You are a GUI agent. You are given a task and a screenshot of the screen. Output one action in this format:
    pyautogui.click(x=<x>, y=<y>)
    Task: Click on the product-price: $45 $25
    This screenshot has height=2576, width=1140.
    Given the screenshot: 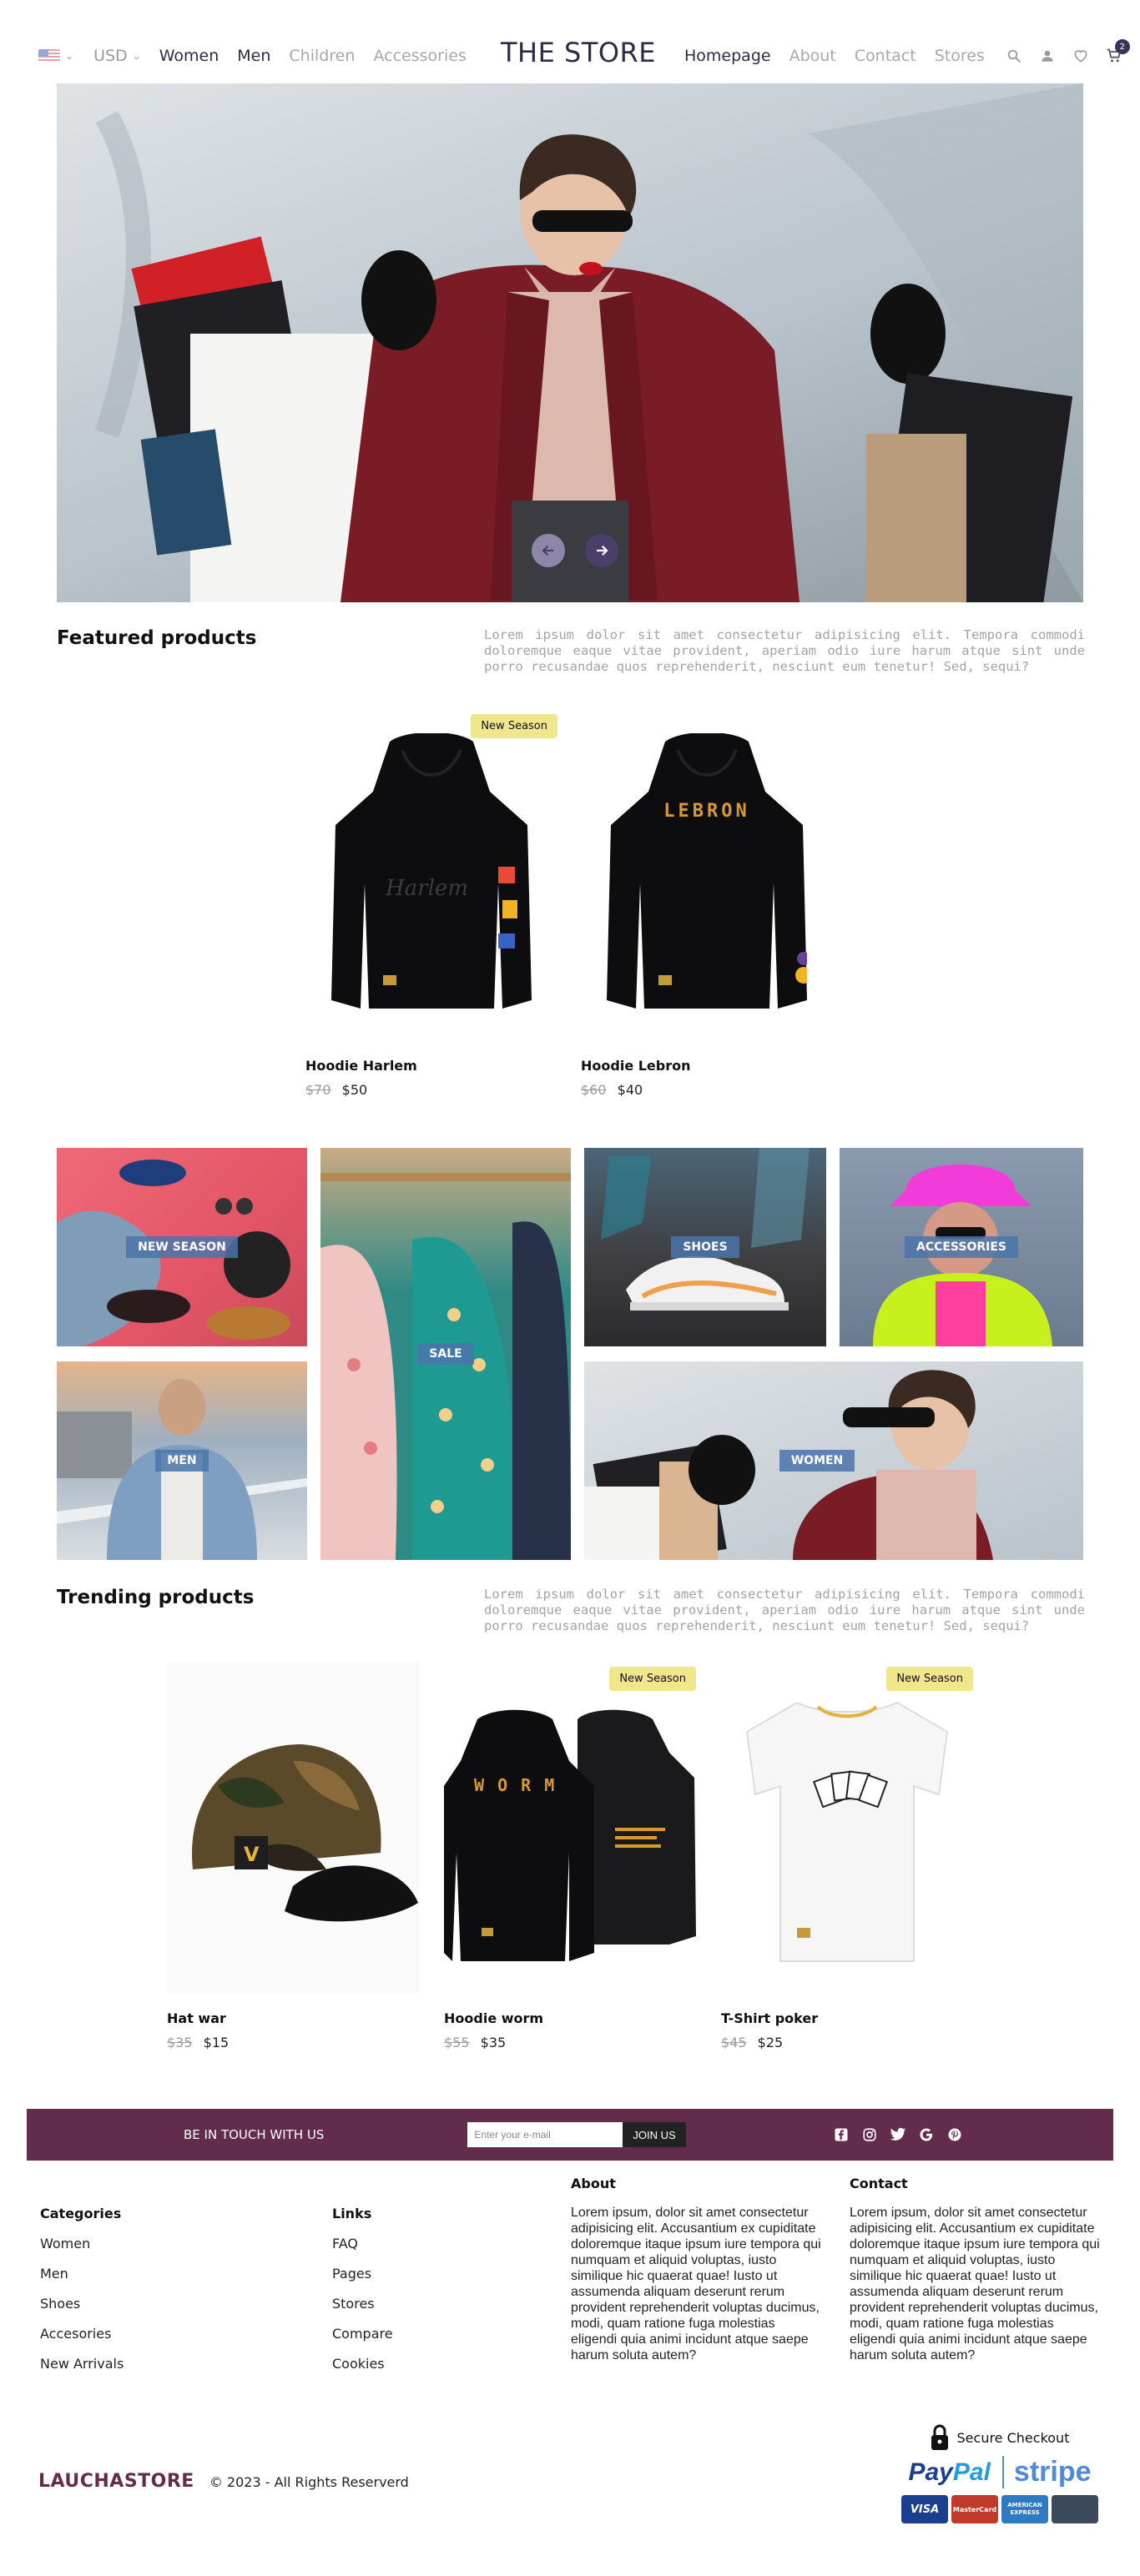 What is the action you would take?
    pyautogui.click(x=847, y=2042)
    